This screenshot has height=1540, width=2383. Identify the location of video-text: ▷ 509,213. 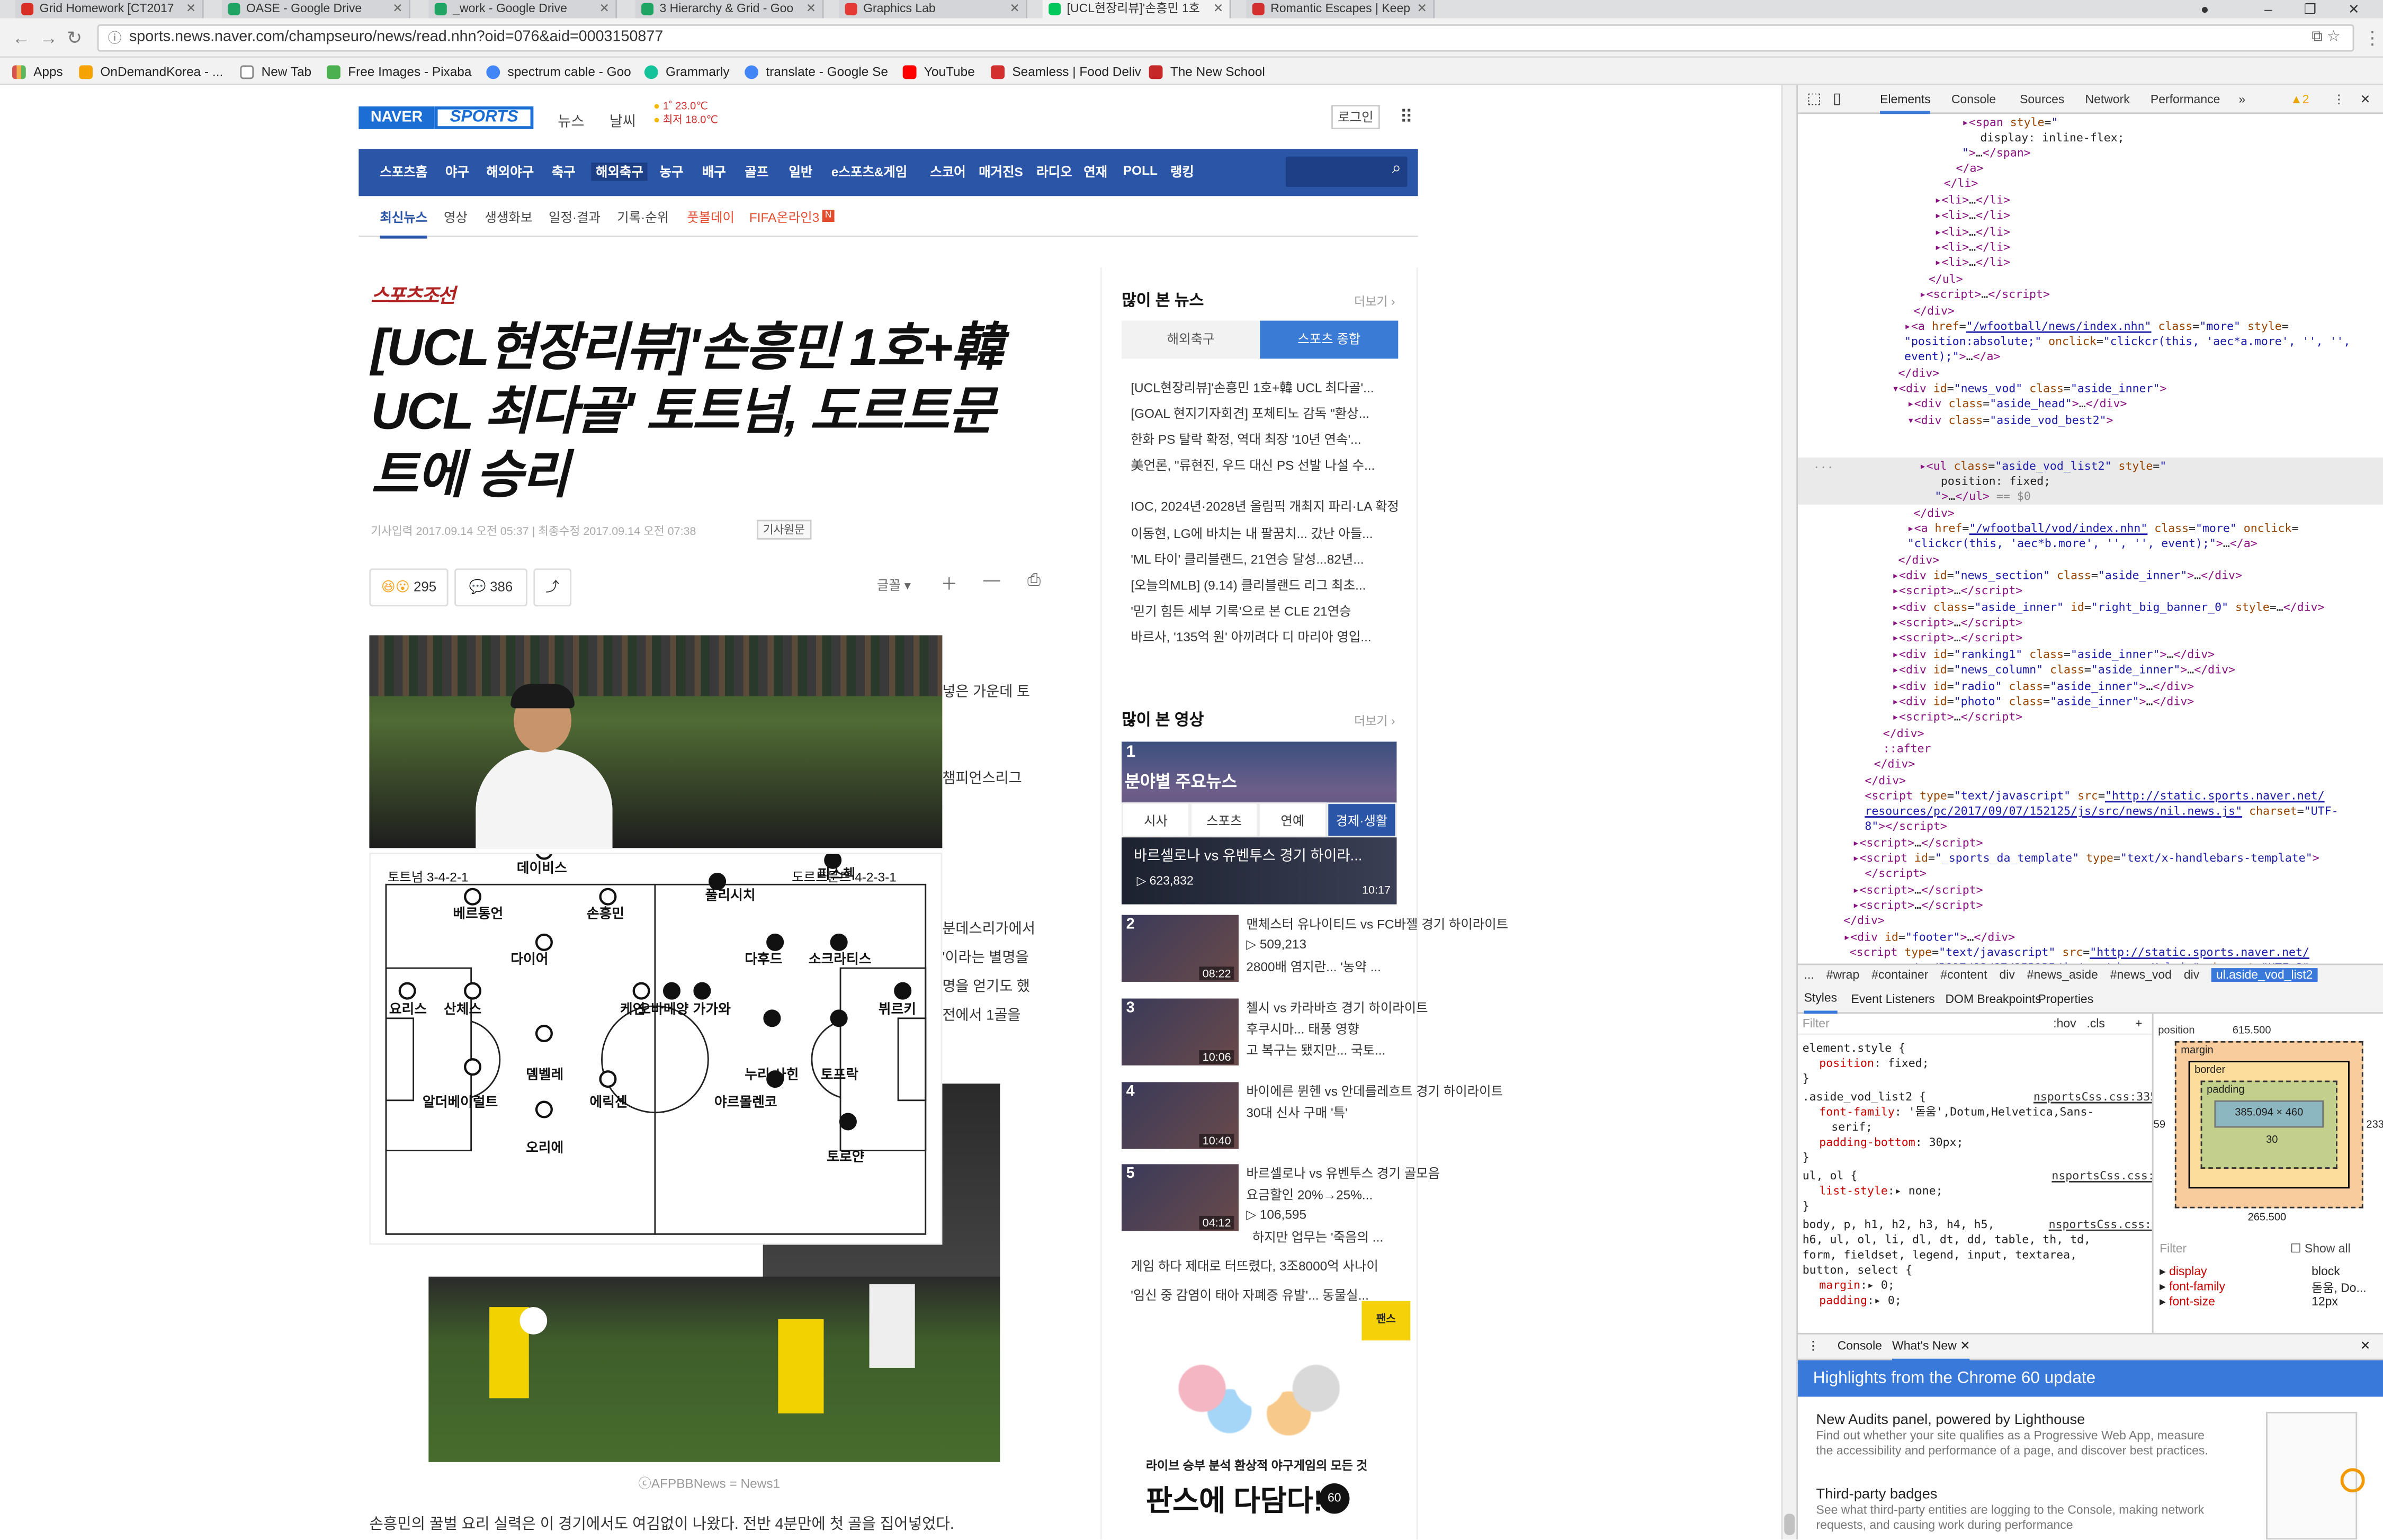
(1276, 945).